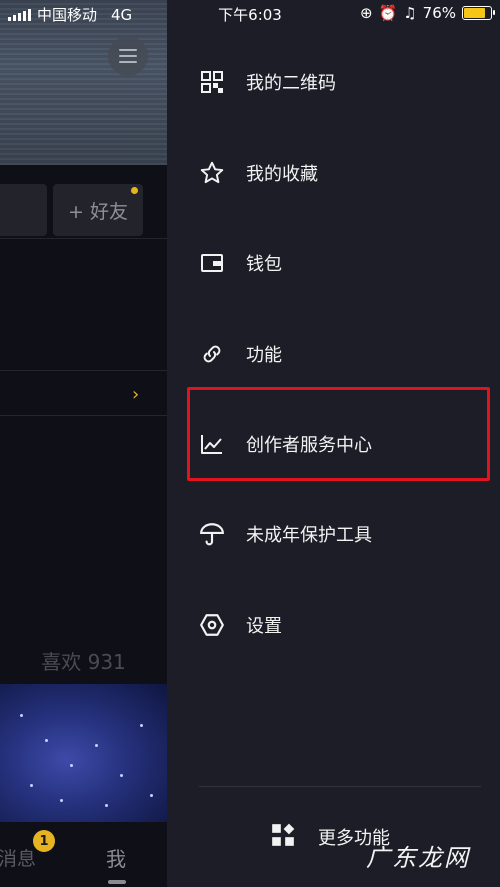 The height and width of the screenshot is (887, 500). What do you see at coordinates (439, 13) in the screenshot?
I see `battery-percent: 76%` at bounding box center [439, 13].